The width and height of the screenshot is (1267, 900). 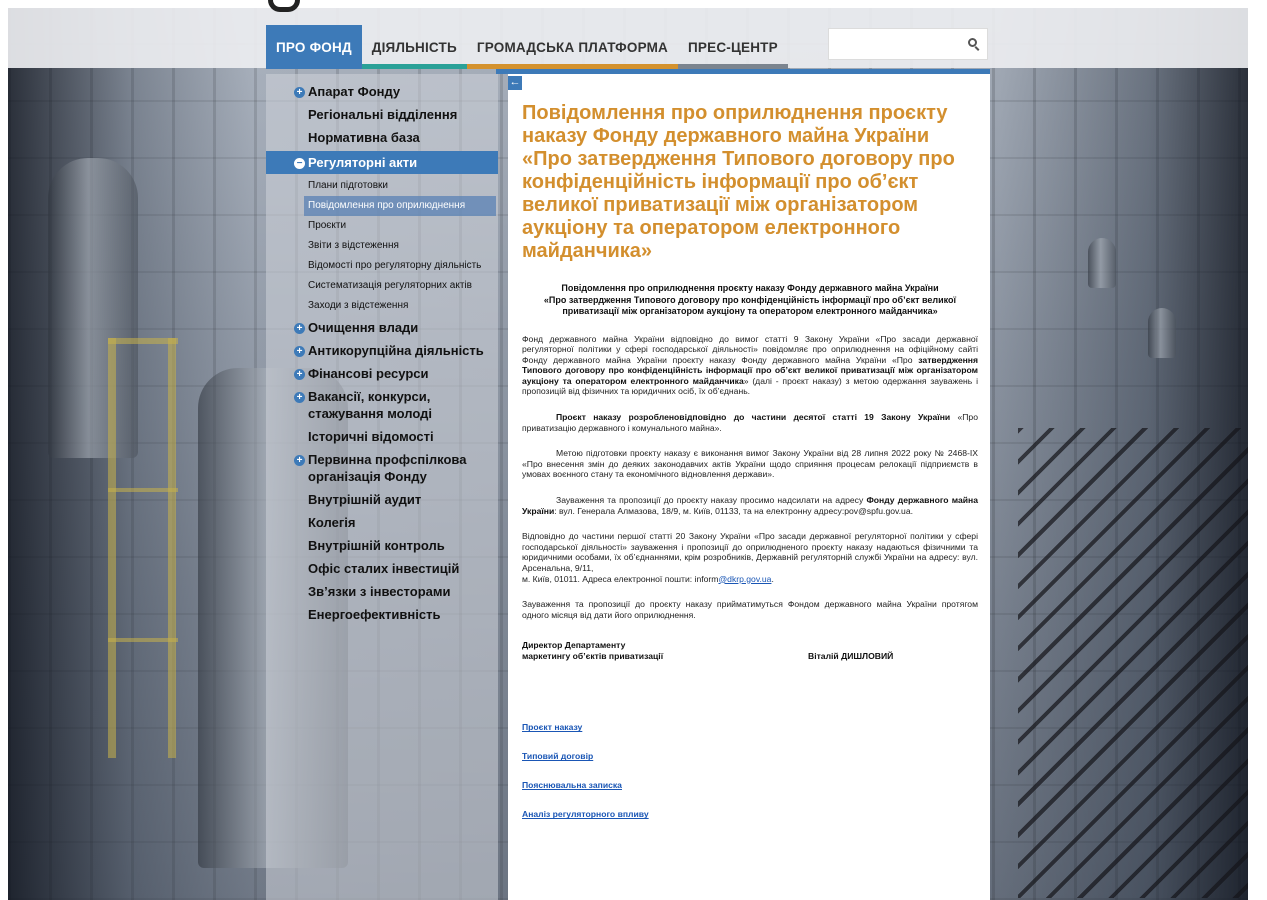 I want to click on sidebar-item-label: Фінансові ресурси, so click(x=368, y=373).